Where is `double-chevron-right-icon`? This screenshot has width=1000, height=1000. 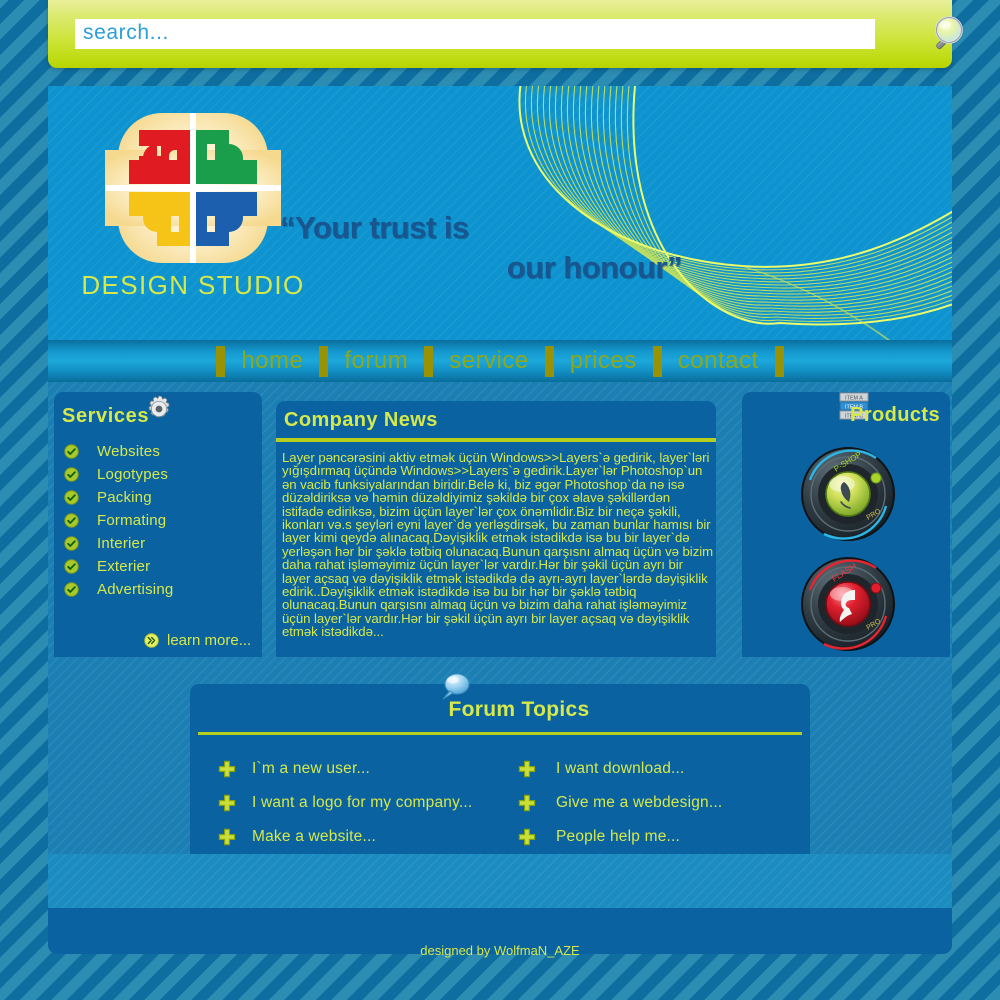 double-chevron-right-icon is located at coordinates (151, 640).